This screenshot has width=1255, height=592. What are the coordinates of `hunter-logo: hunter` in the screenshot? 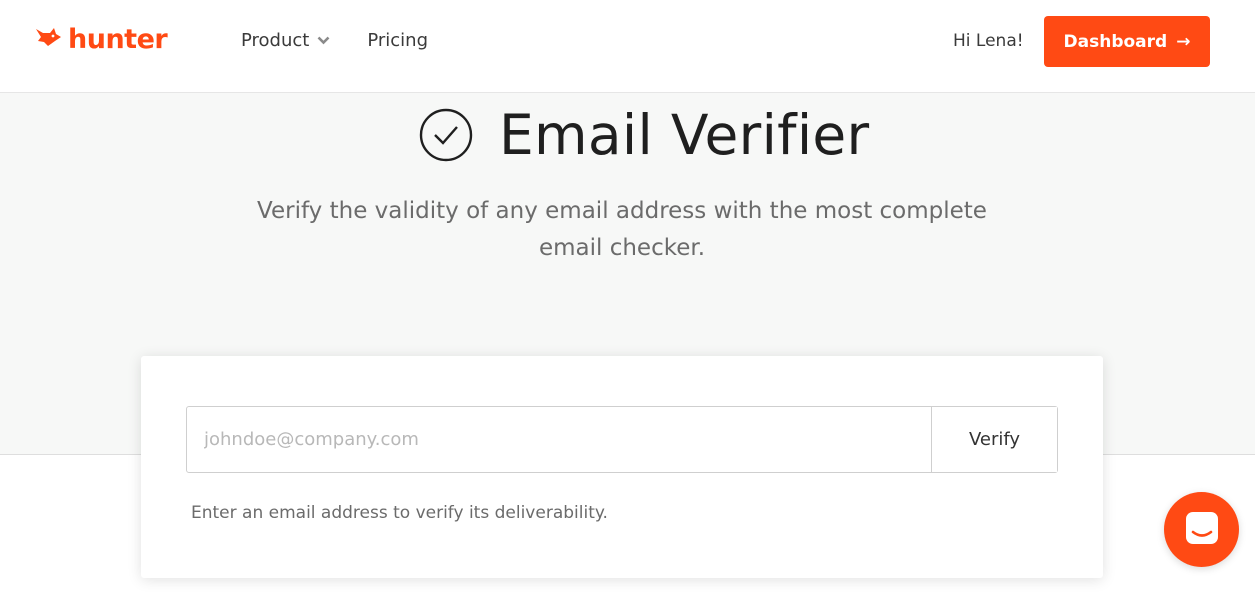 It's located at (101, 39).